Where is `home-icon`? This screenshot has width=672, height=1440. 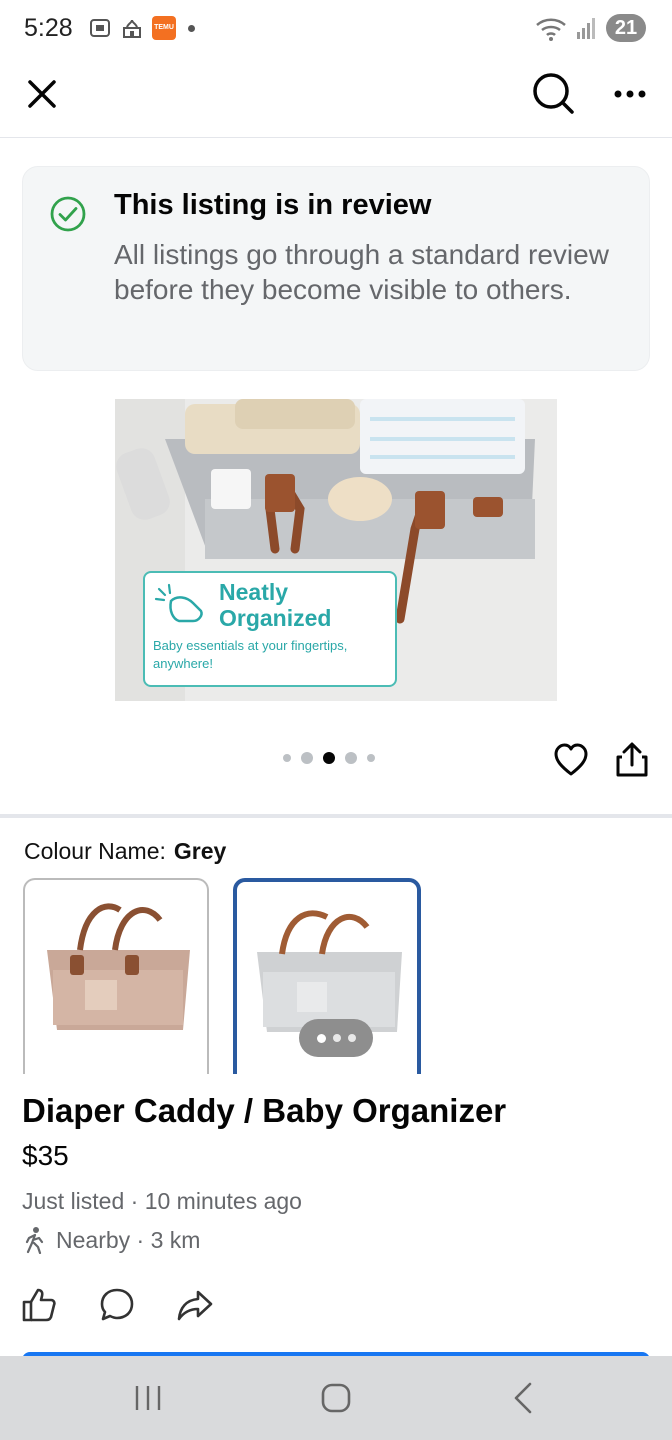
home-icon is located at coordinates (336, 1398).